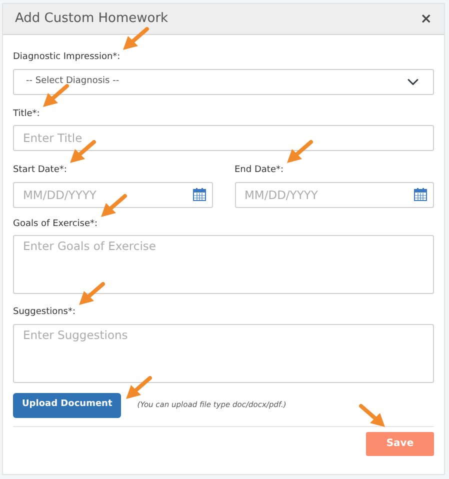  I want to click on field-label: End Date*:, so click(259, 170).